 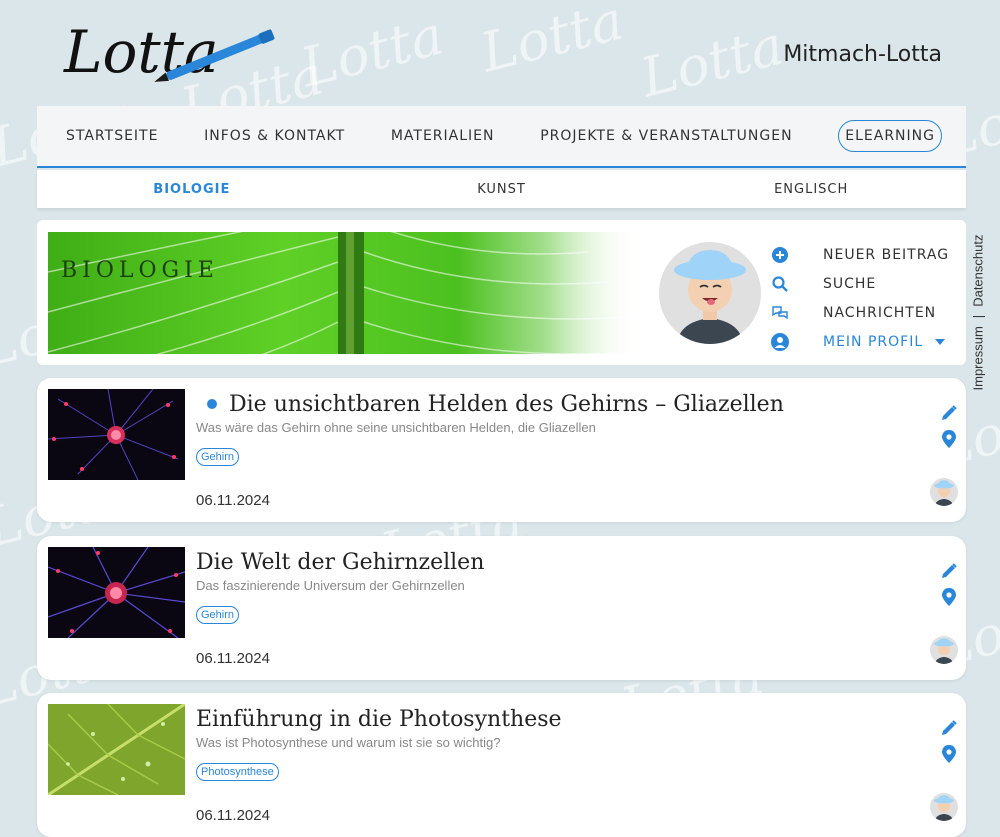 What do you see at coordinates (850, 283) in the screenshot?
I see `search-label: SUCHE` at bounding box center [850, 283].